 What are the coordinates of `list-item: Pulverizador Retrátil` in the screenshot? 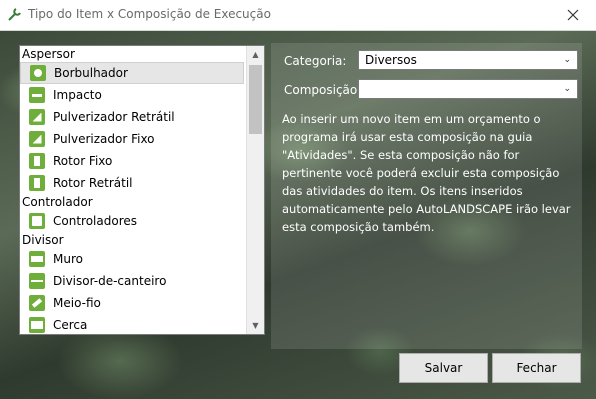 It's located at (133, 117).